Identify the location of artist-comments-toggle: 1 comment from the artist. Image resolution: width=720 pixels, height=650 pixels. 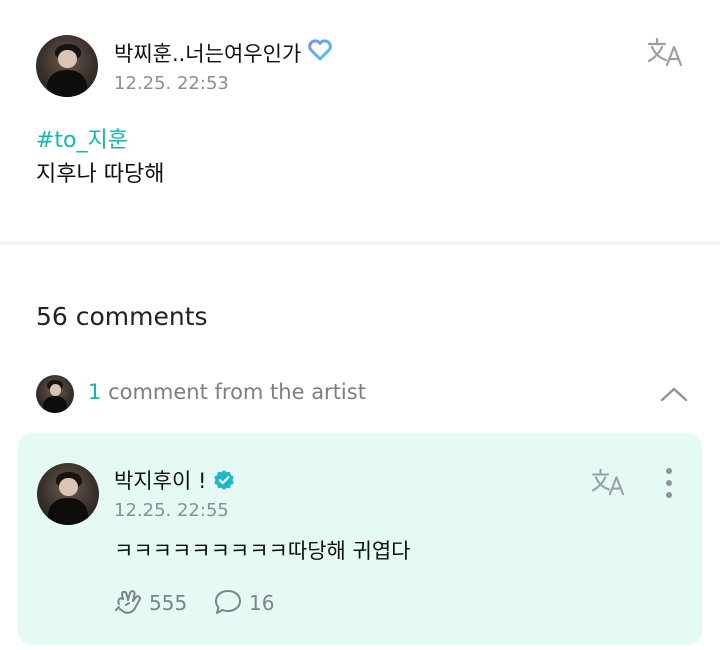
(360, 394).